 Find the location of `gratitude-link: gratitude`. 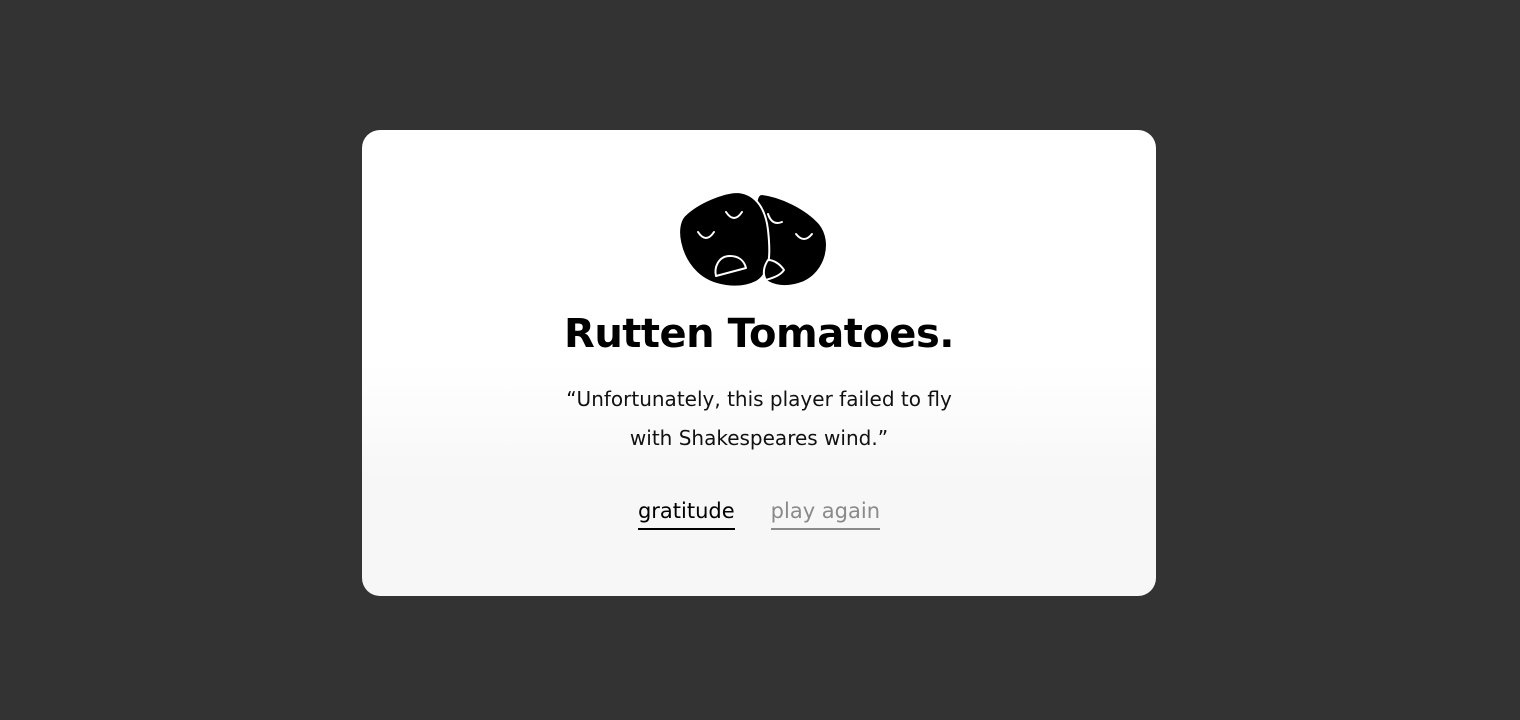

gratitude-link: gratitude is located at coordinates (686, 513).